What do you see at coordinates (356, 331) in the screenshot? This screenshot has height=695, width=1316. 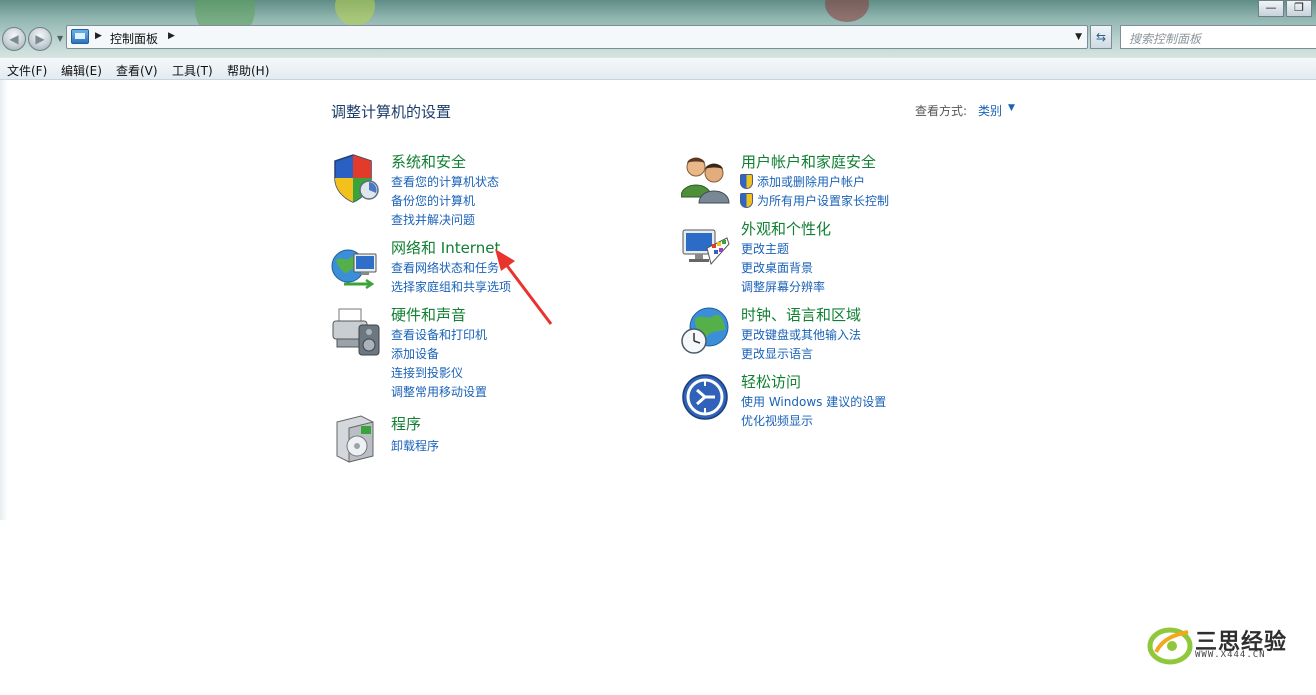 I see `printer-speaker-icon` at bounding box center [356, 331].